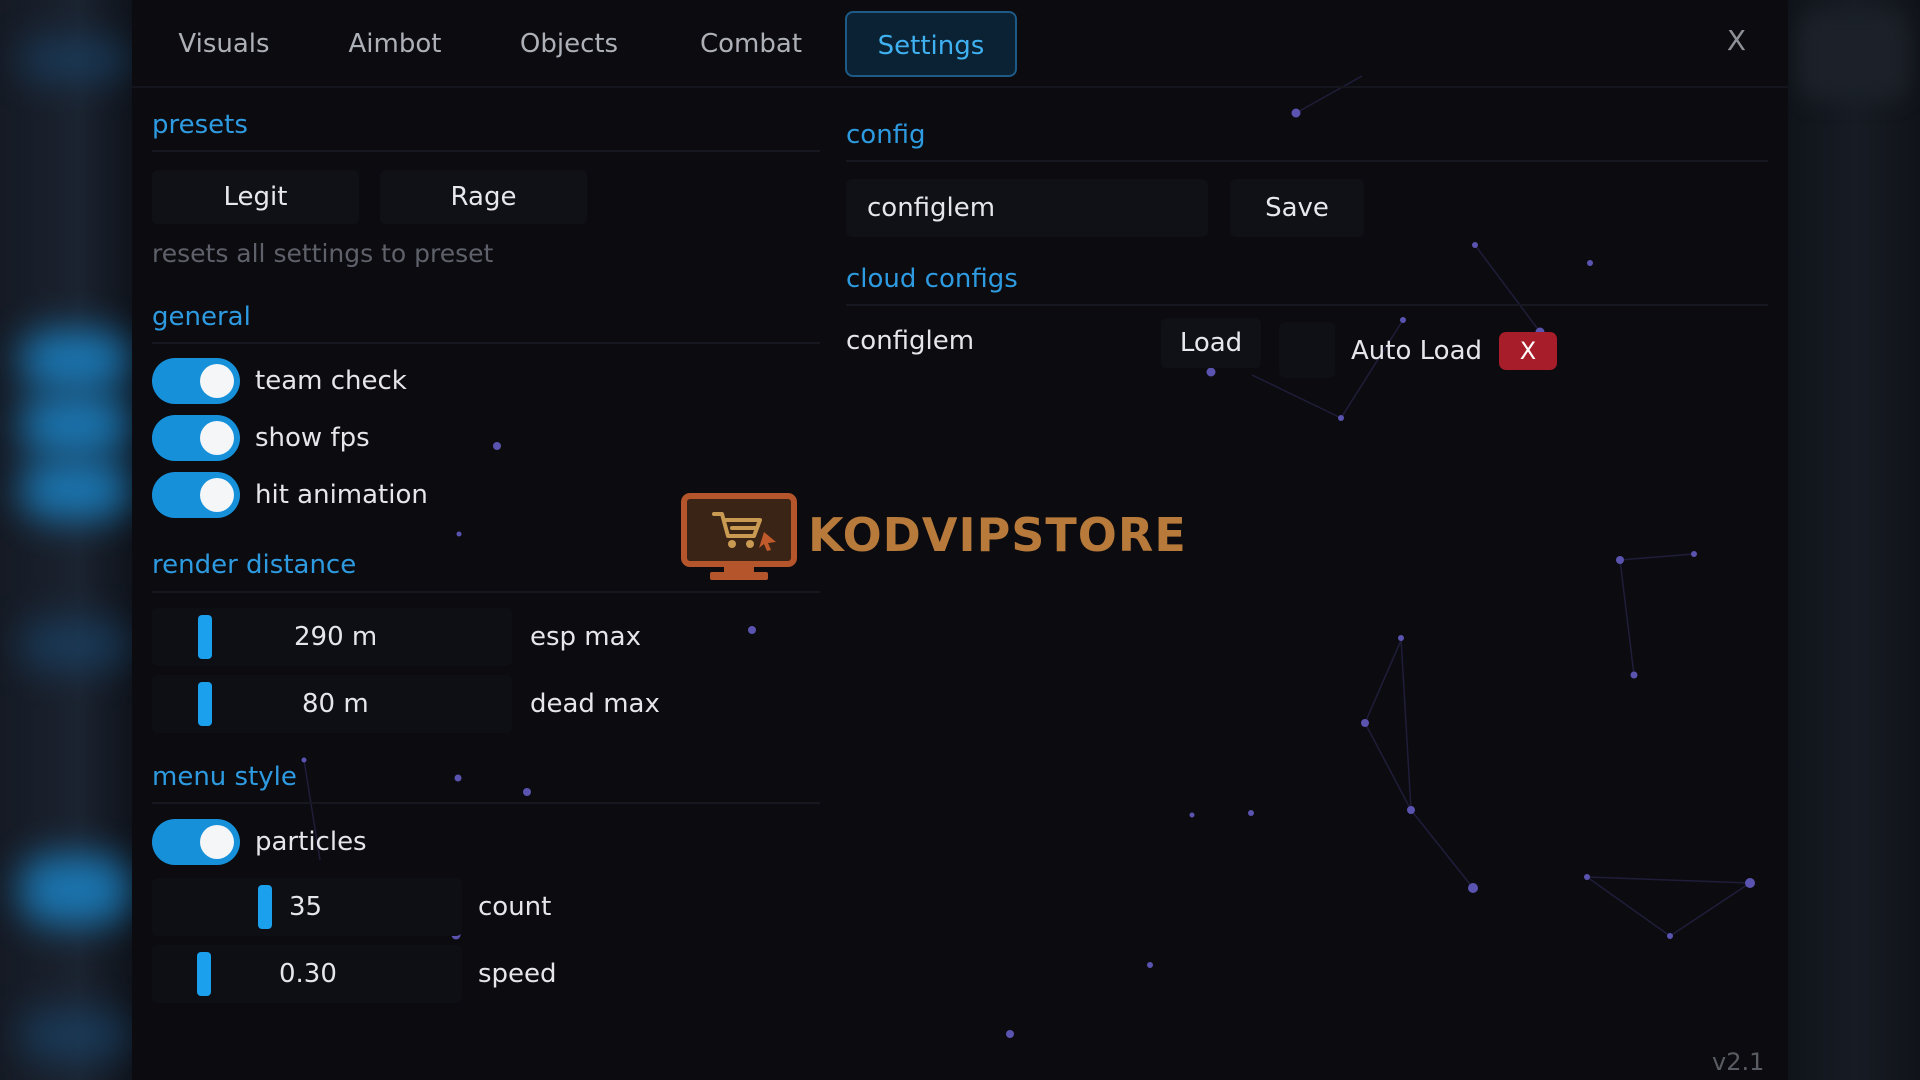 Image resolution: width=1920 pixels, height=1080 pixels. Describe the element at coordinates (739, 536) in the screenshot. I see `shopping-cart-monitor-icon` at that location.